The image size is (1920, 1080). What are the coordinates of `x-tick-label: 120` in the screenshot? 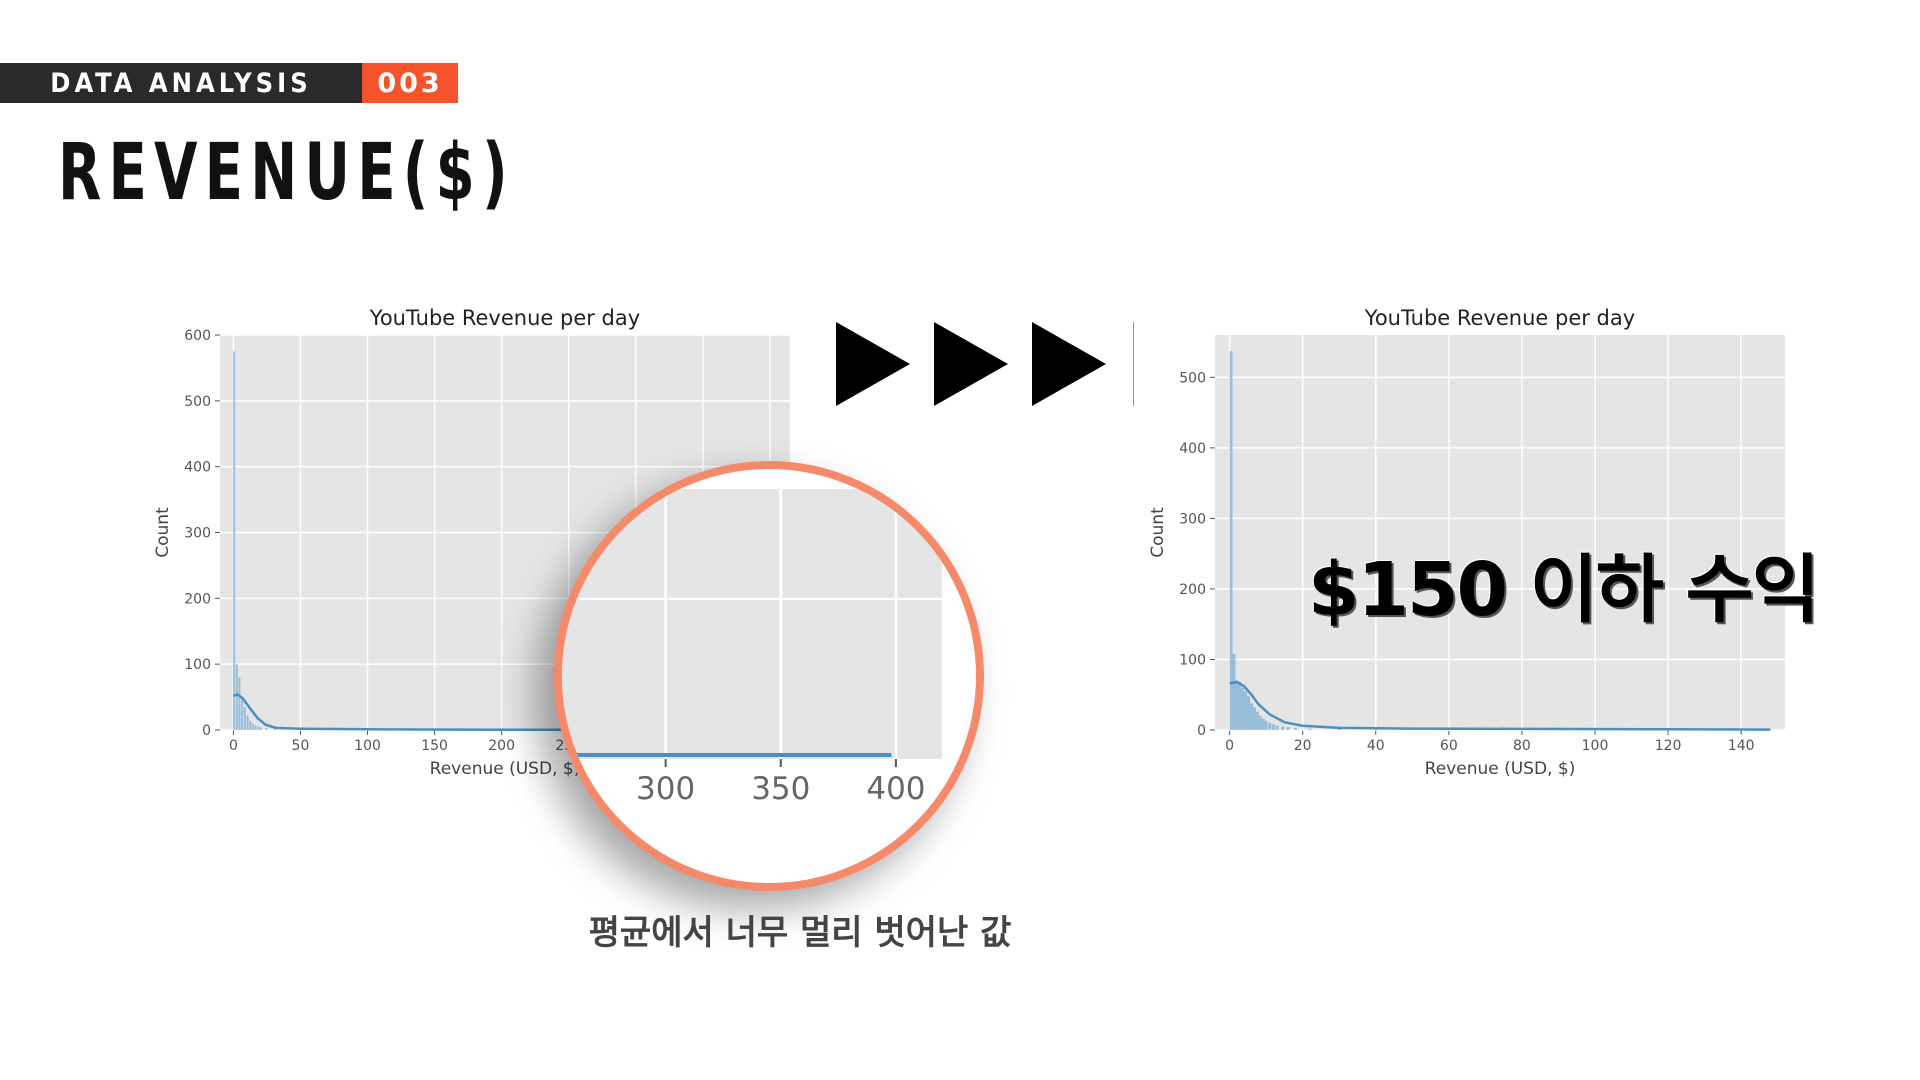 It's located at (1668, 746).